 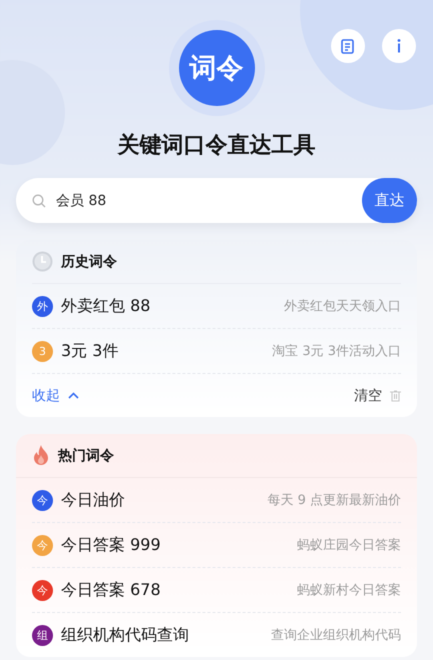 What do you see at coordinates (175, 590) in the screenshot?
I see `keyword-name: 今日答案 678` at bounding box center [175, 590].